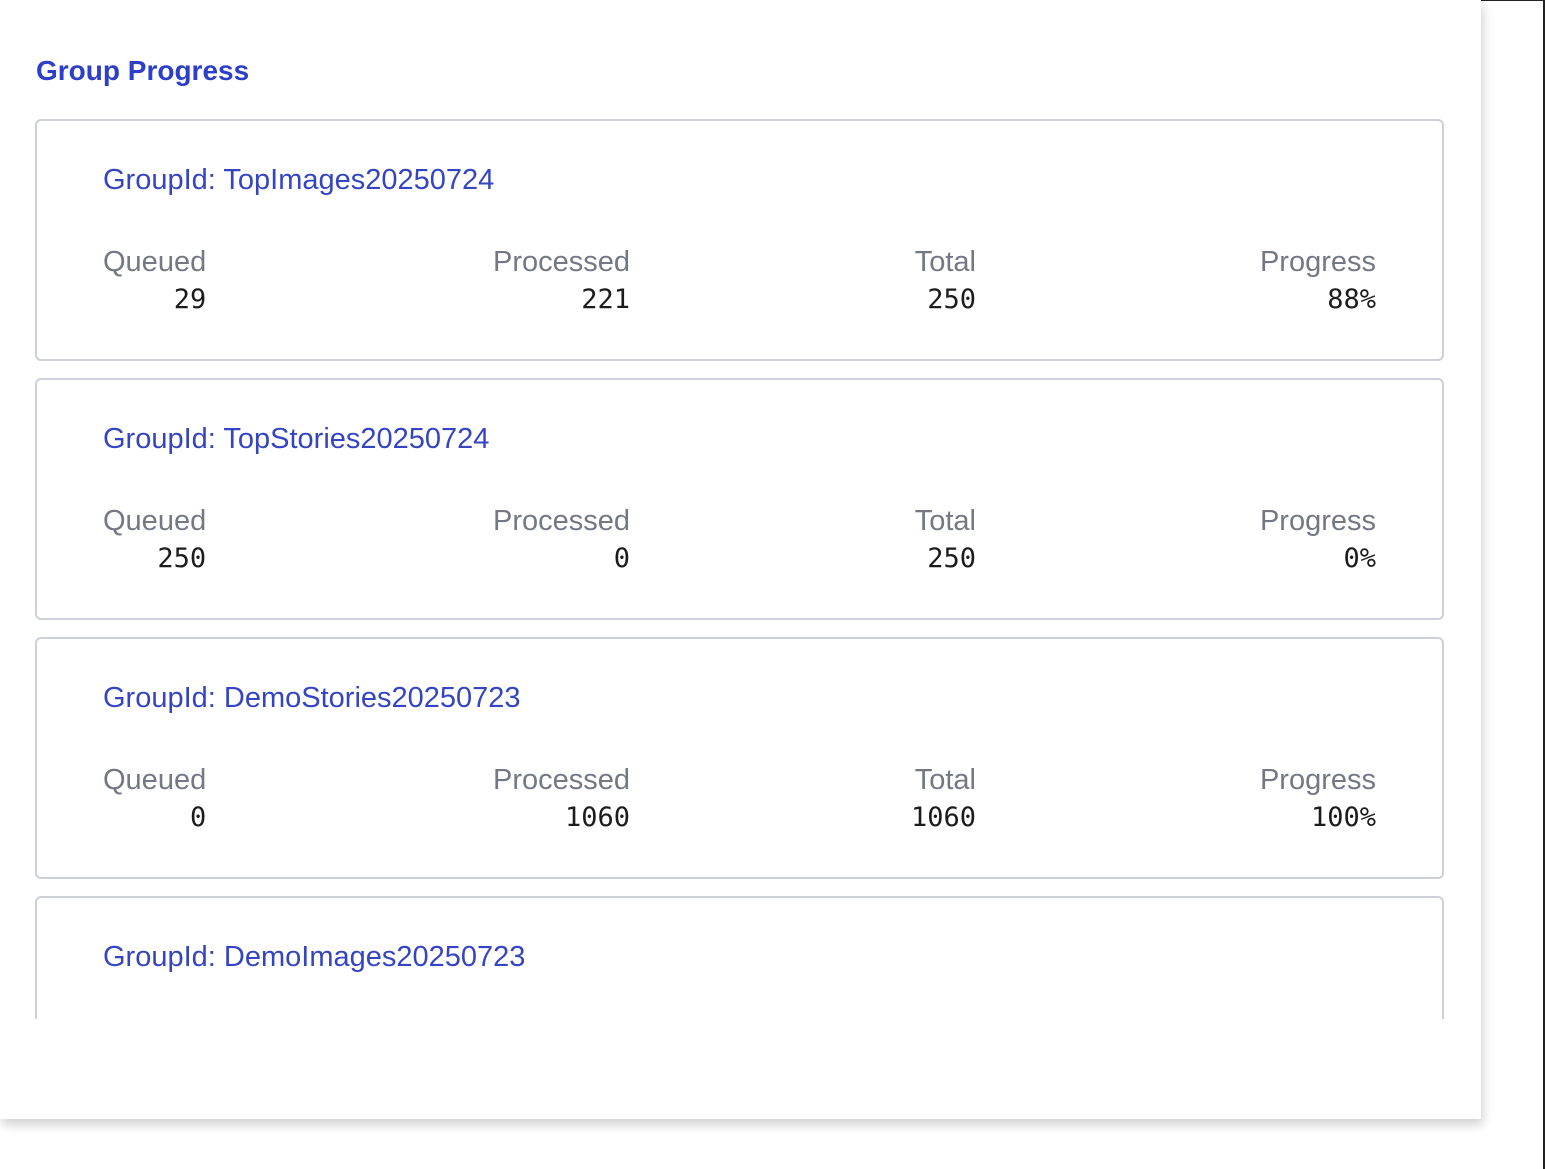 The width and height of the screenshot is (1545, 1169). Describe the element at coordinates (561, 799) in the screenshot. I see `processed-stat: Processed 1060` at that location.